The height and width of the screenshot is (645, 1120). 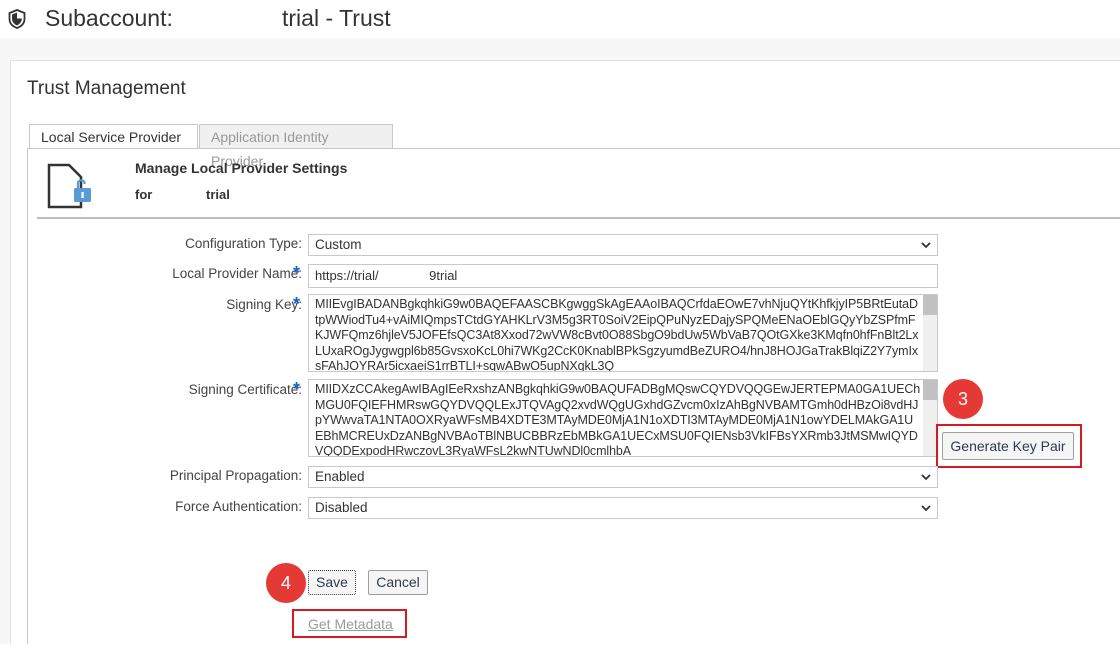 What do you see at coordinates (336, 18) in the screenshot?
I see `header-title: trial - Trust` at bounding box center [336, 18].